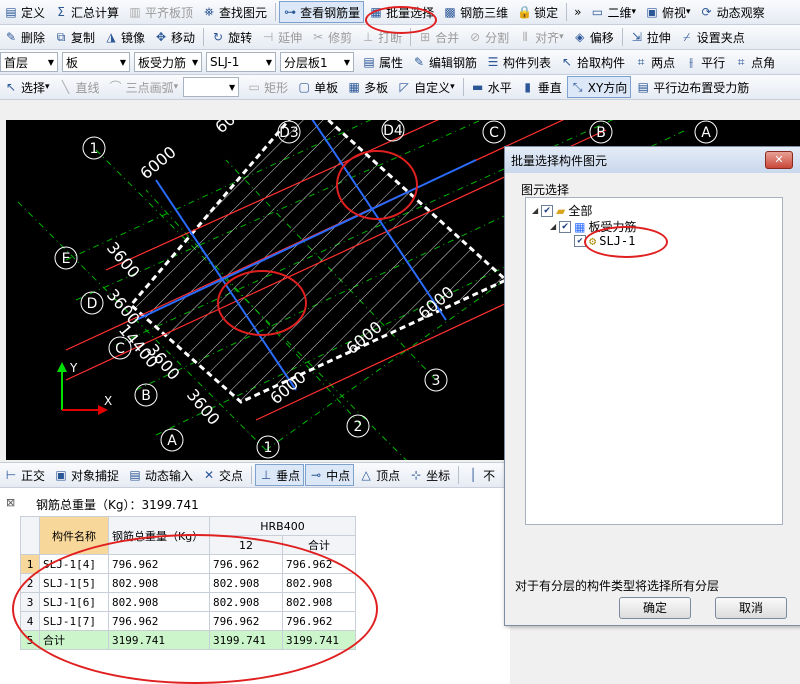 The image size is (800, 684). I want to click on toolbar4-label: 平行边布置受力筋, so click(701, 87).